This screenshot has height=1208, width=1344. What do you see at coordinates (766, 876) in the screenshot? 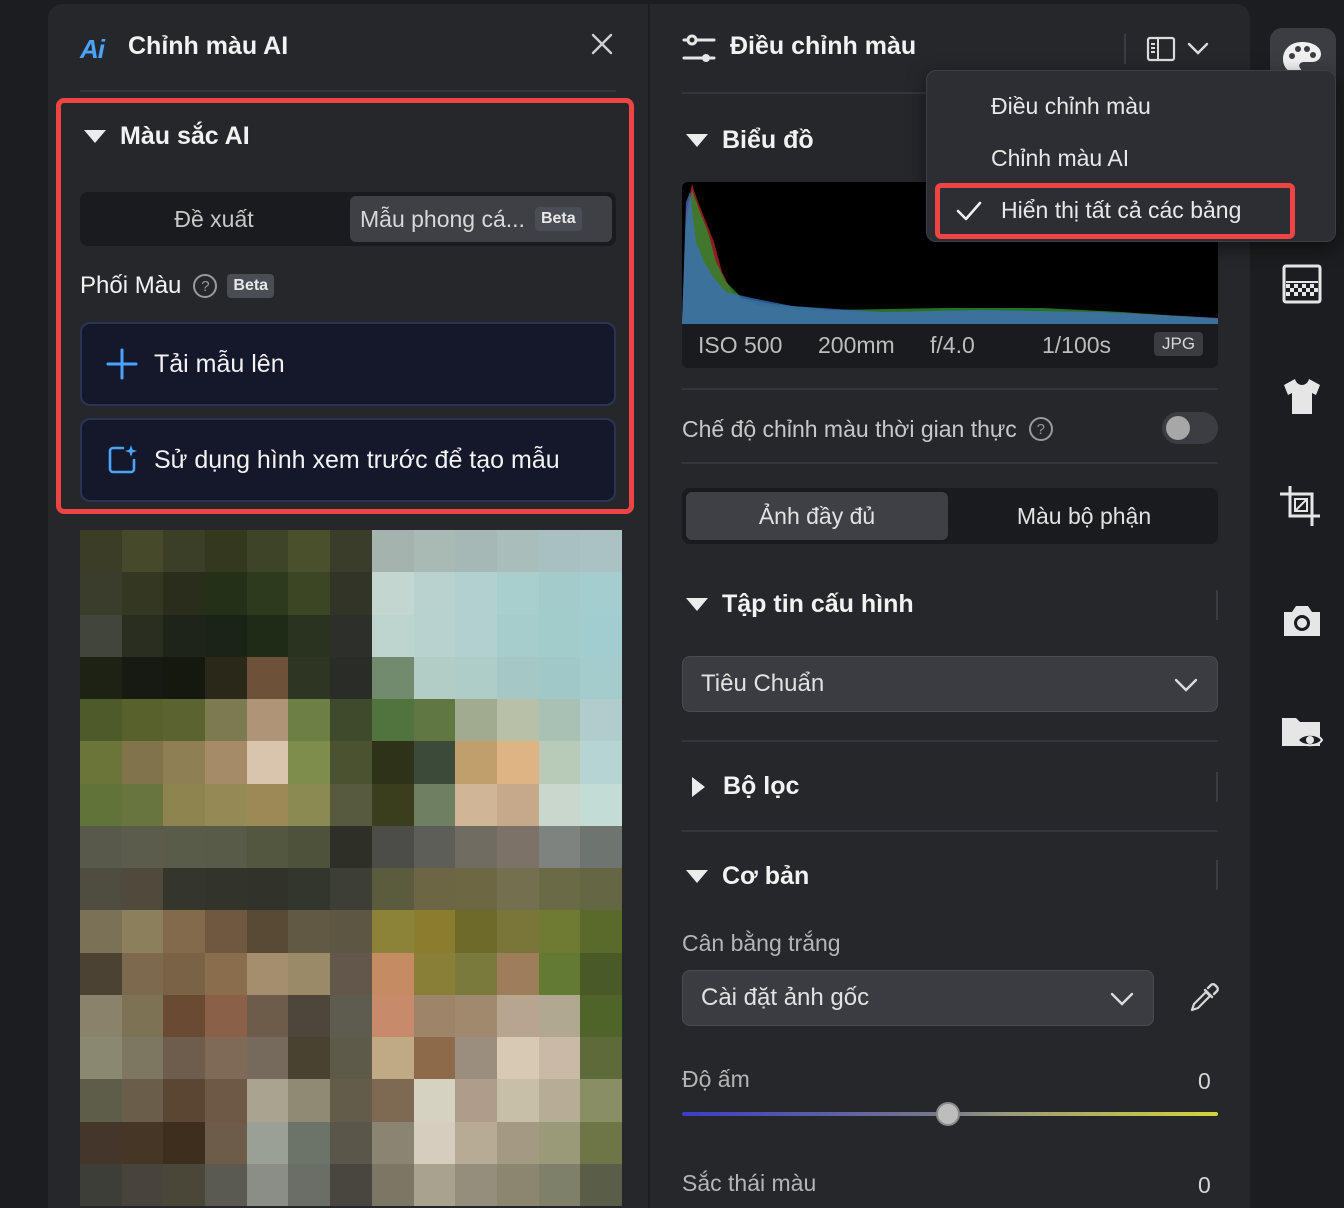
I see `basic-section-title: Cơ bản` at bounding box center [766, 876].